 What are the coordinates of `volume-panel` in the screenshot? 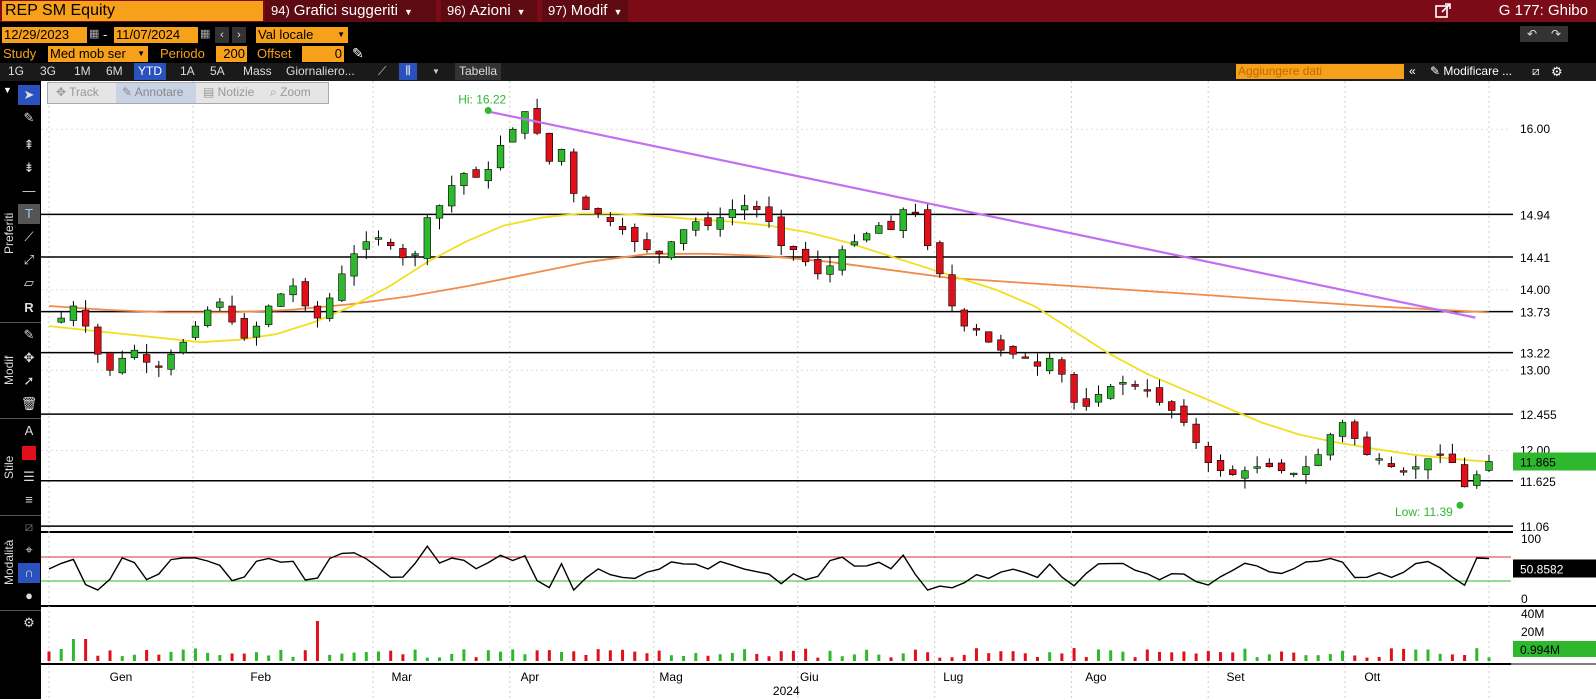 It's located at (776, 635).